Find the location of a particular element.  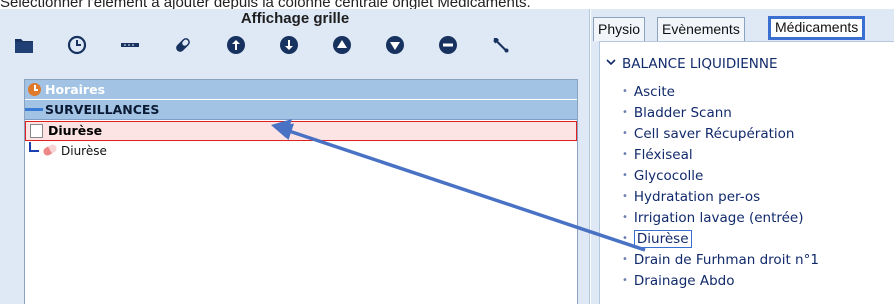

list-item-label: Drain de Furhman droit n°1 is located at coordinates (726, 260).